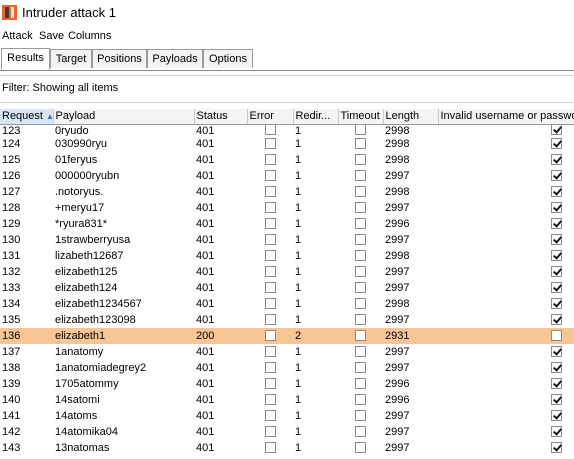  I want to click on cell-request-text: 127, so click(11, 192).